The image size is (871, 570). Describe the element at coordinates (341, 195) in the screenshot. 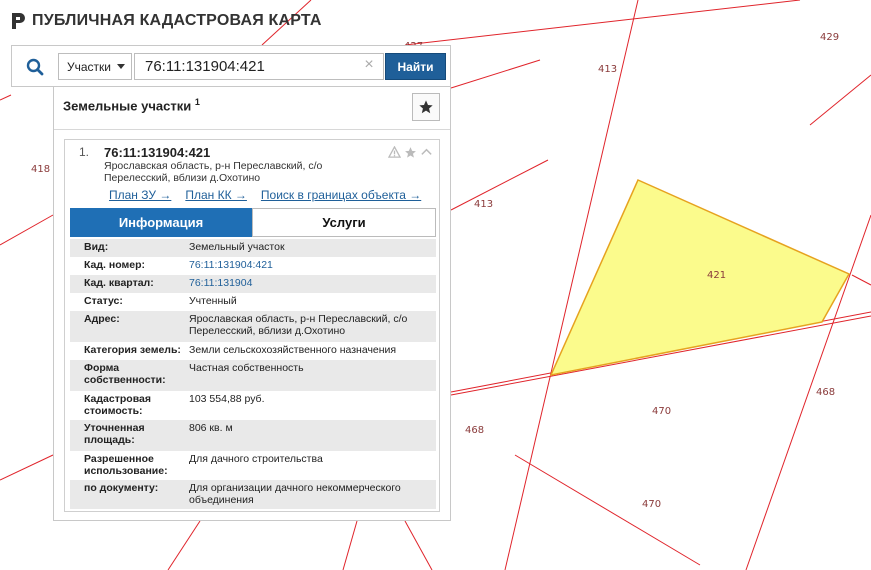

I see `search-bounds-link: Поиск в границах объекта →` at that location.